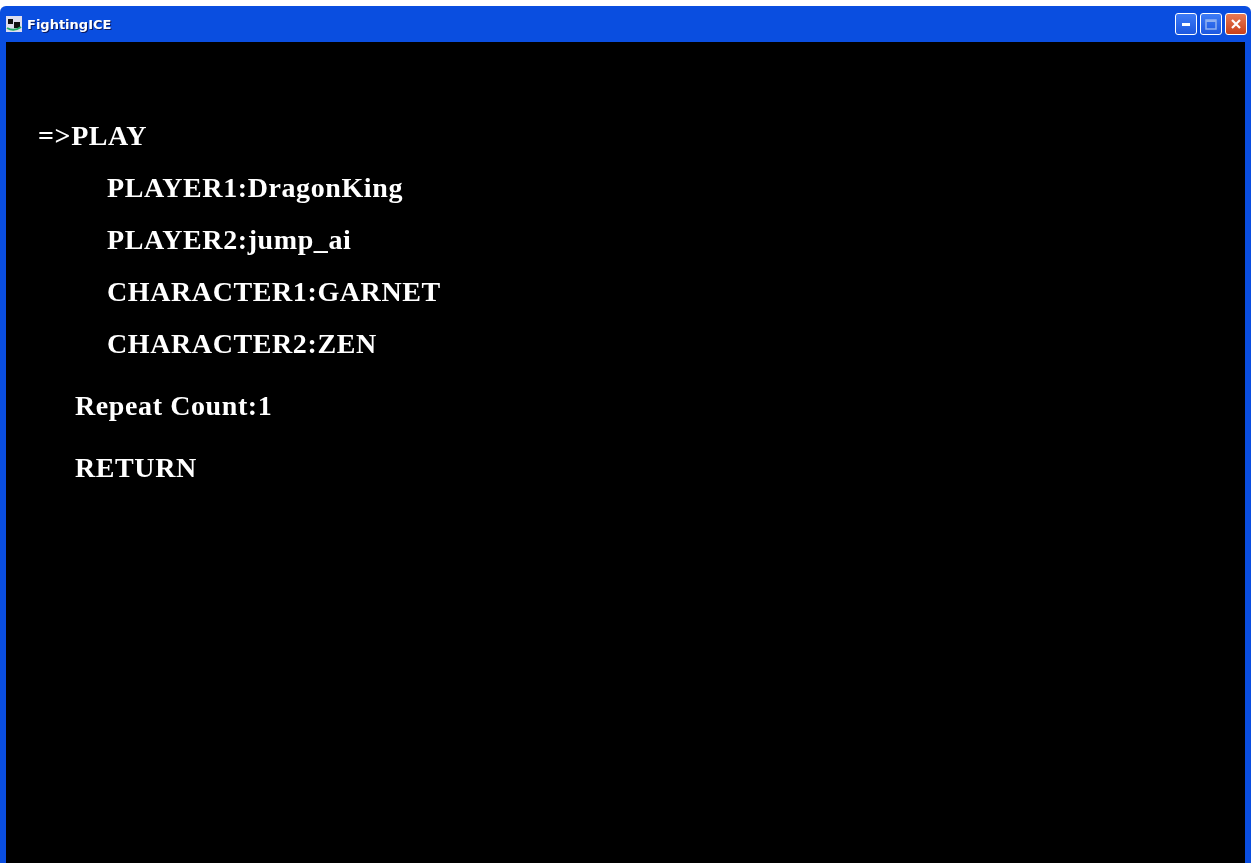 This screenshot has height=863, width=1251. I want to click on menu-item: RETURN, so click(136, 468).